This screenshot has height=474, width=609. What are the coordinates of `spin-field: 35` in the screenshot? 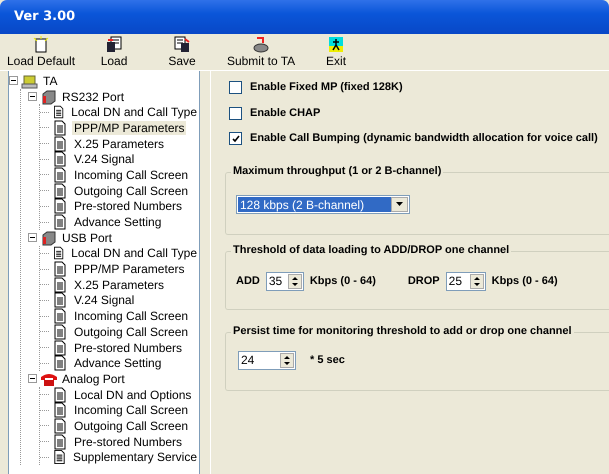 It's located at (285, 281).